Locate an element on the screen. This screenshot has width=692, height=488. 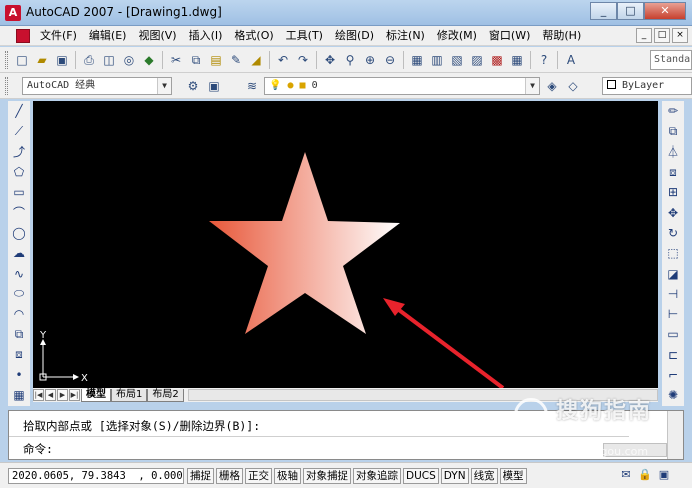
communication-icon: ✉ is located at coordinates (626, 475).